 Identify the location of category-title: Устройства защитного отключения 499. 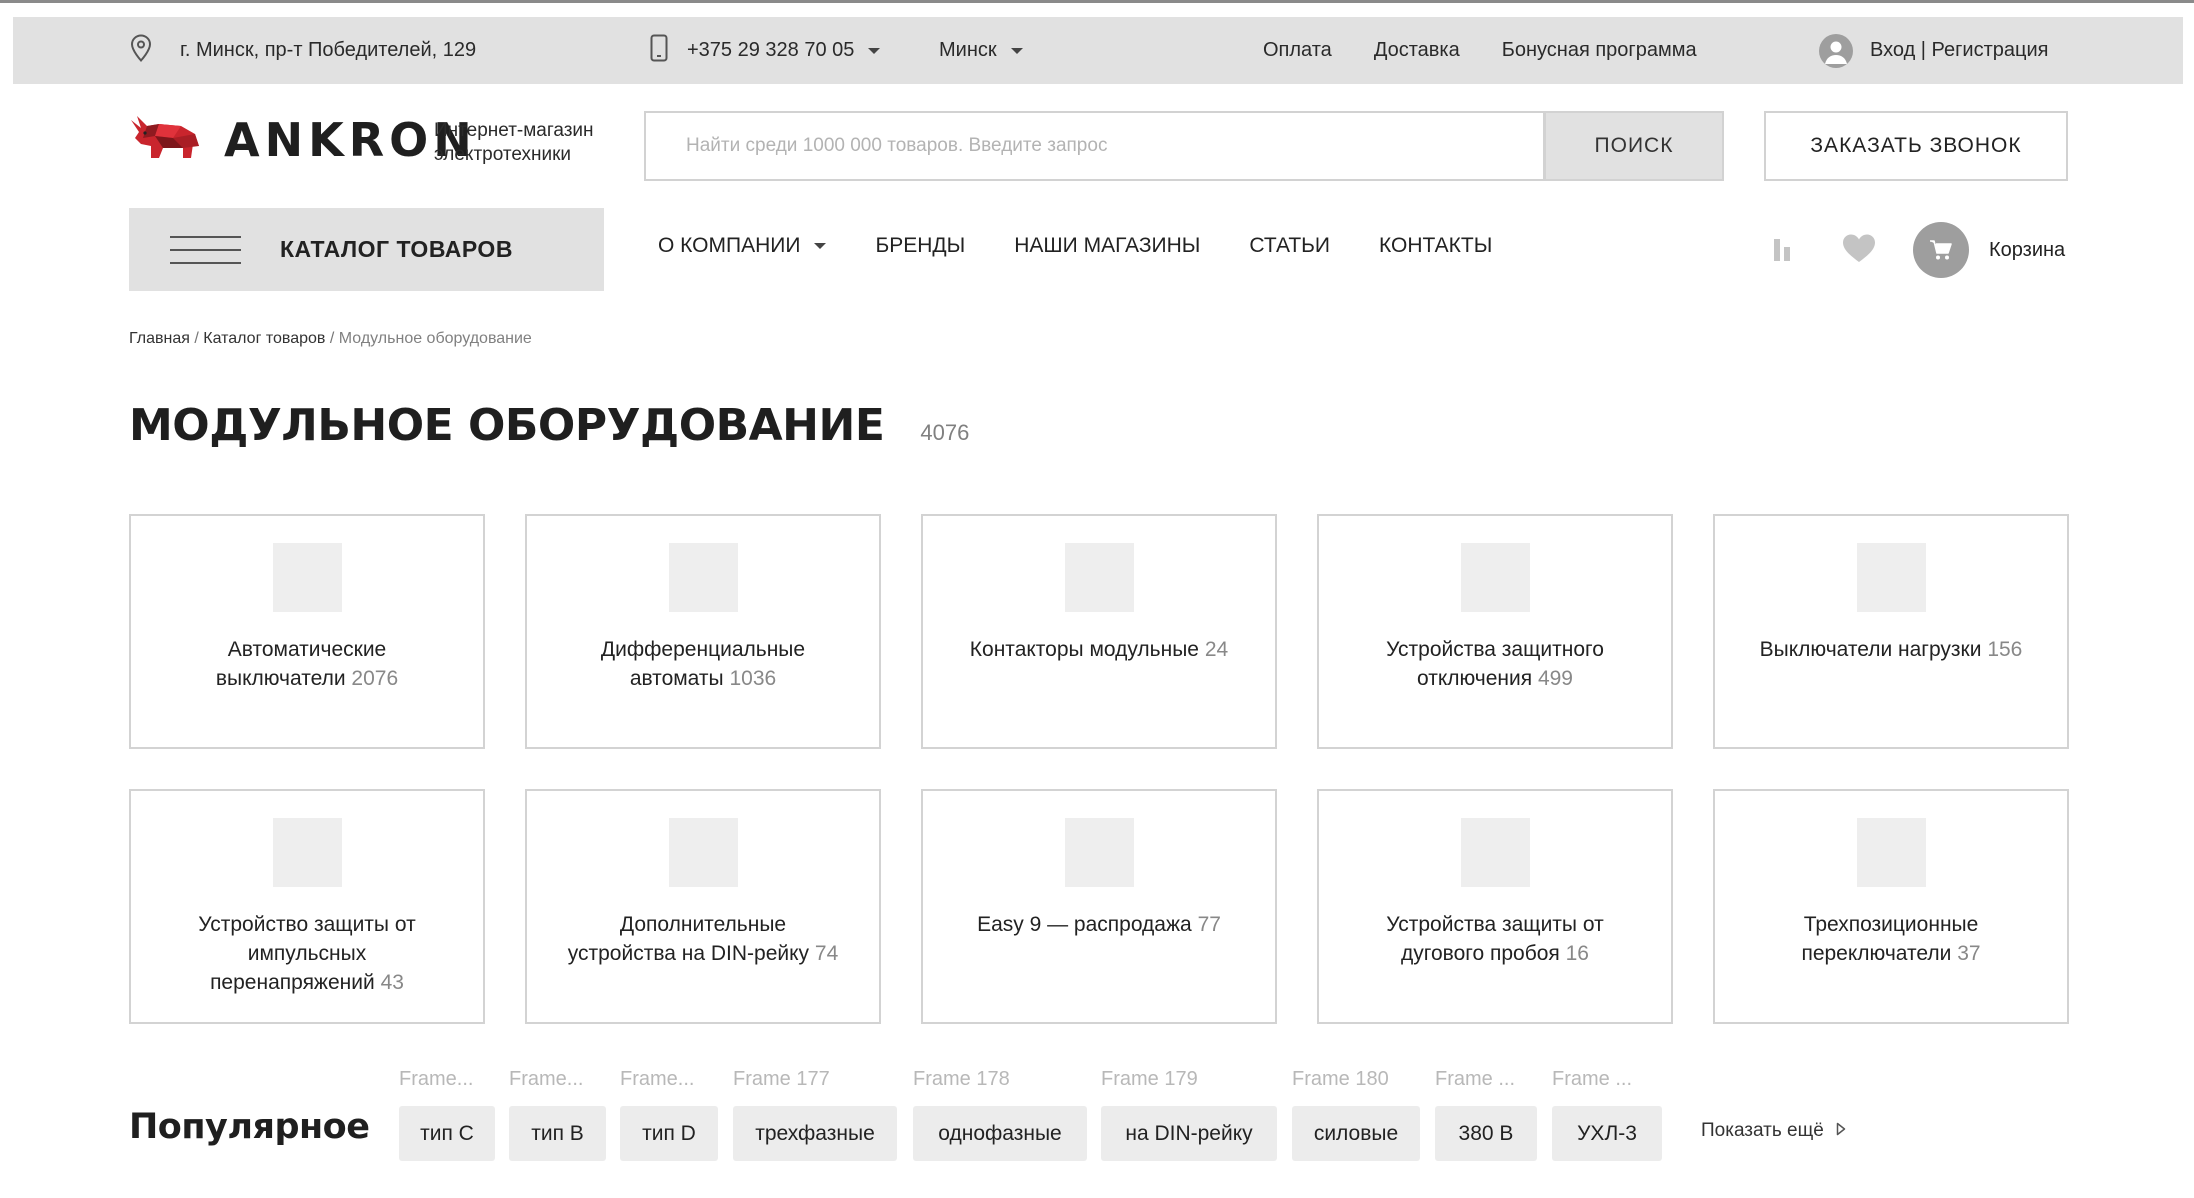
(1495, 664).